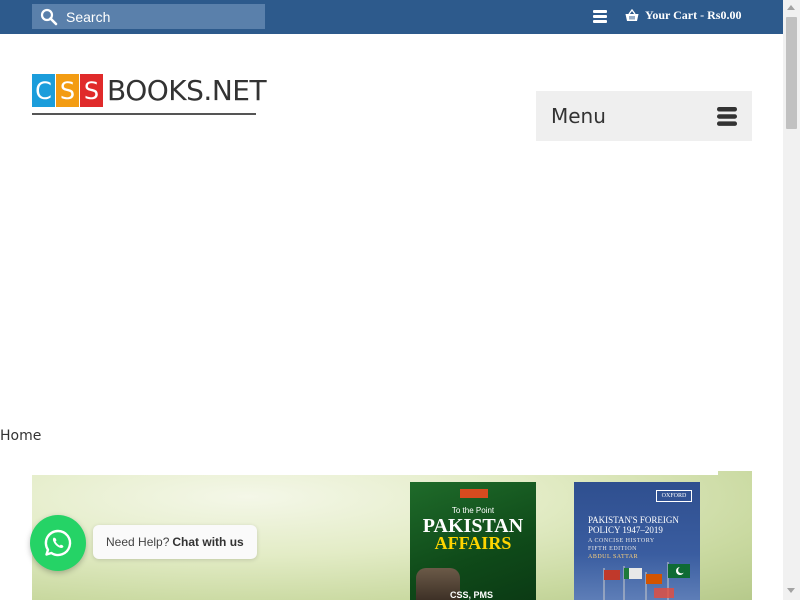 The width and height of the screenshot is (800, 600). I want to click on book2-title: PAKISTAN'S FOREIGN POLICY 1947–2019, so click(633, 525).